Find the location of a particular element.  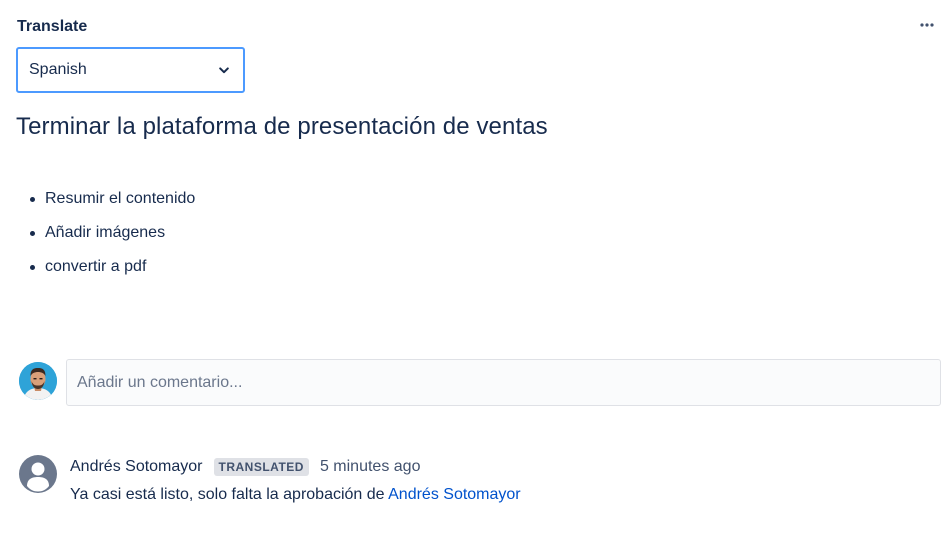

list-item: Añadir imágenes is located at coordinates (97, 238).